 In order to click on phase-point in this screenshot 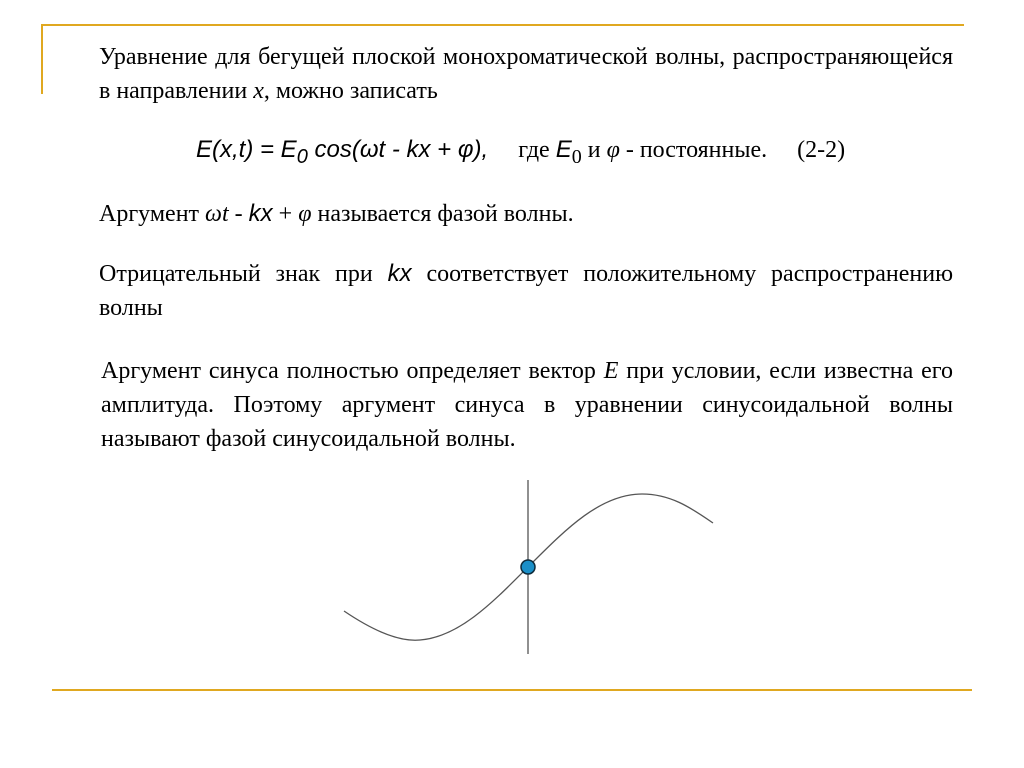, I will do `click(528, 567)`.